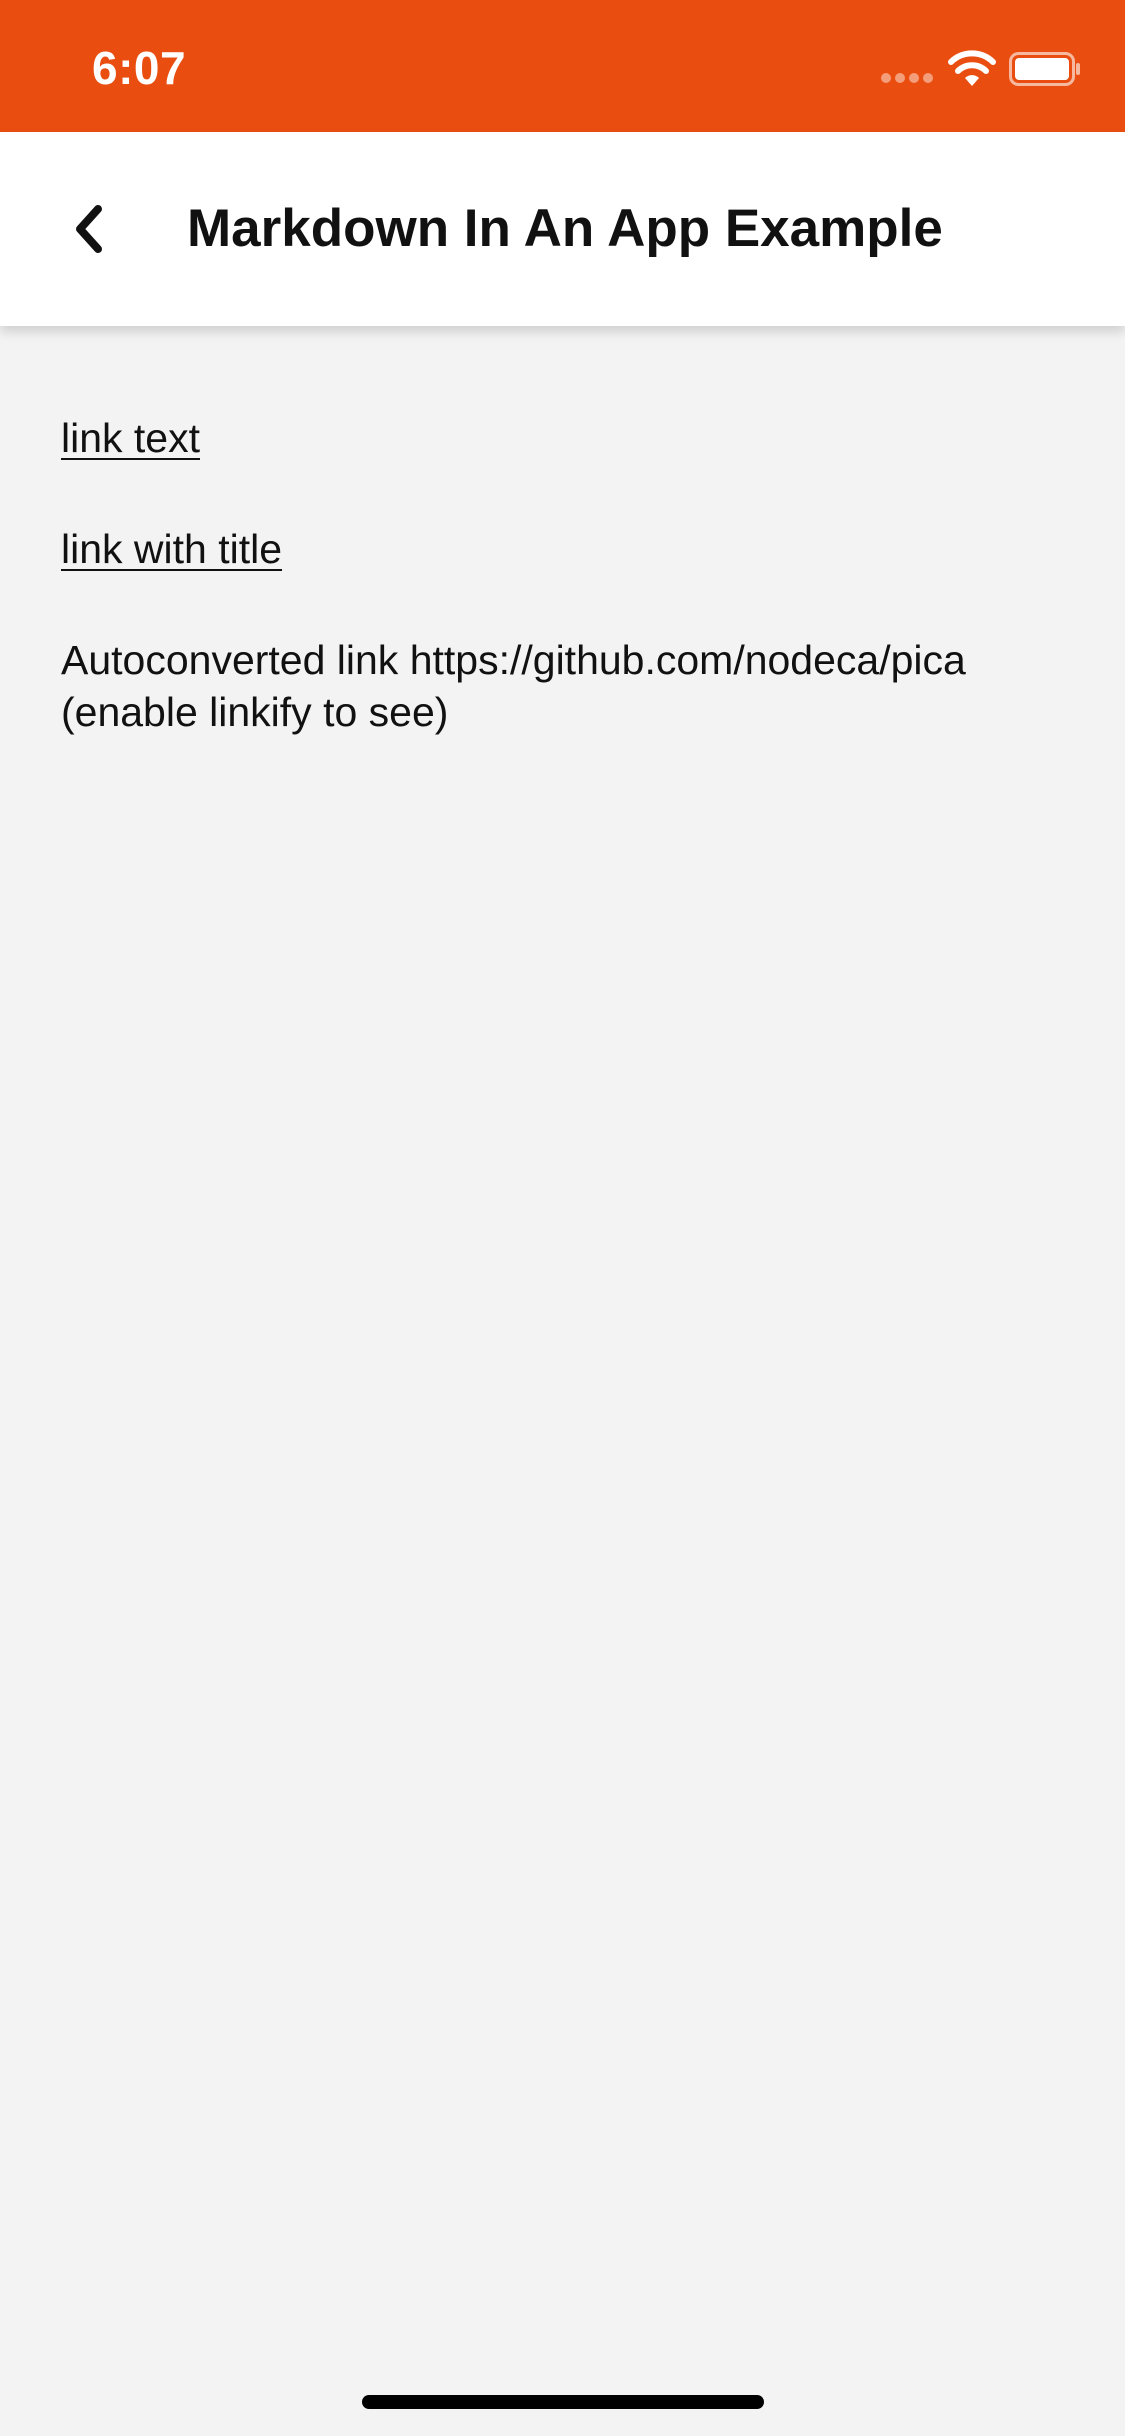 This screenshot has height=2436, width=1125. What do you see at coordinates (566, 549) in the screenshot?
I see `paragraph-link-with-title: link with title` at bounding box center [566, 549].